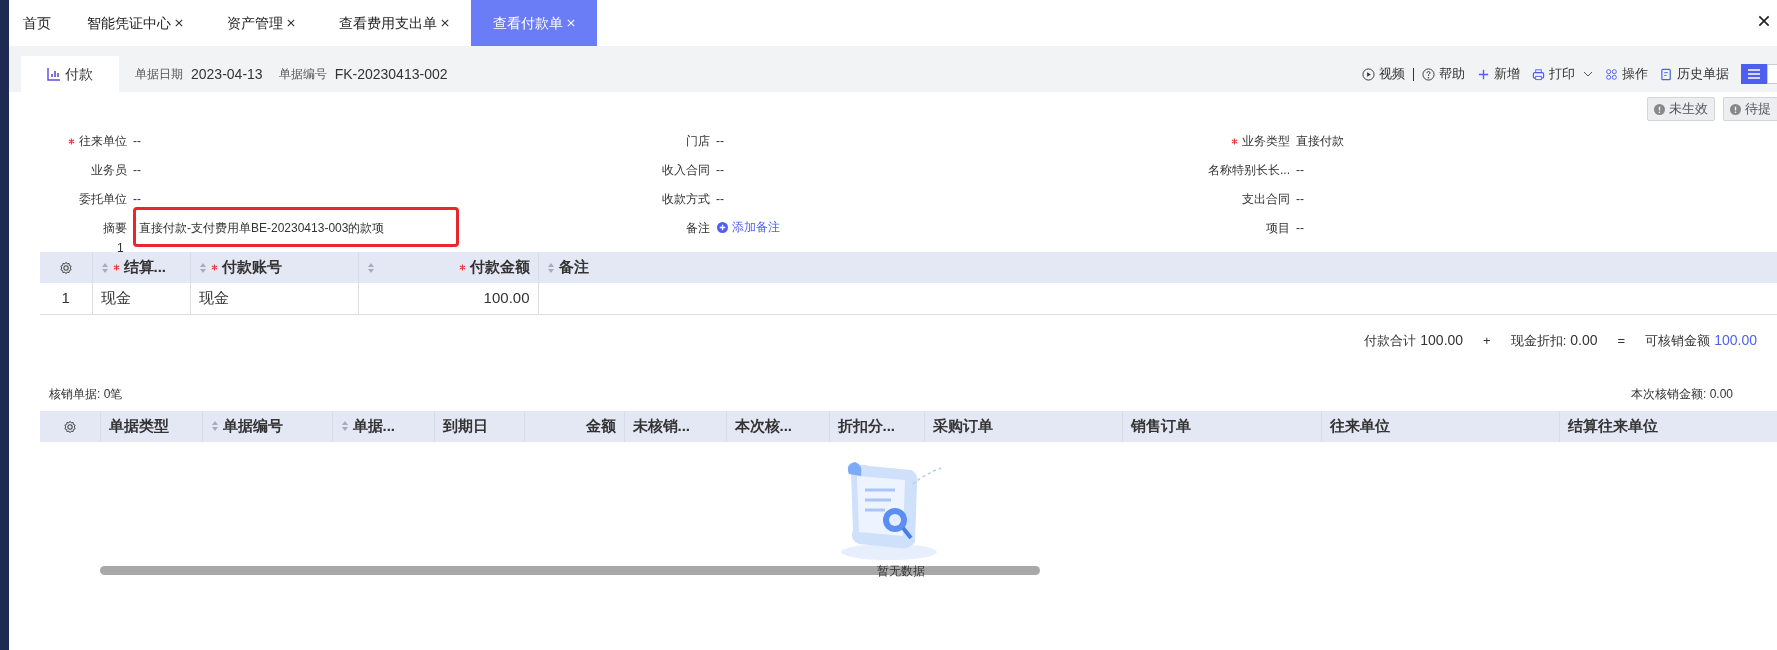  What do you see at coordinates (227, 74) in the screenshot?
I see `field-value: 2023-04-13` at bounding box center [227, 74].